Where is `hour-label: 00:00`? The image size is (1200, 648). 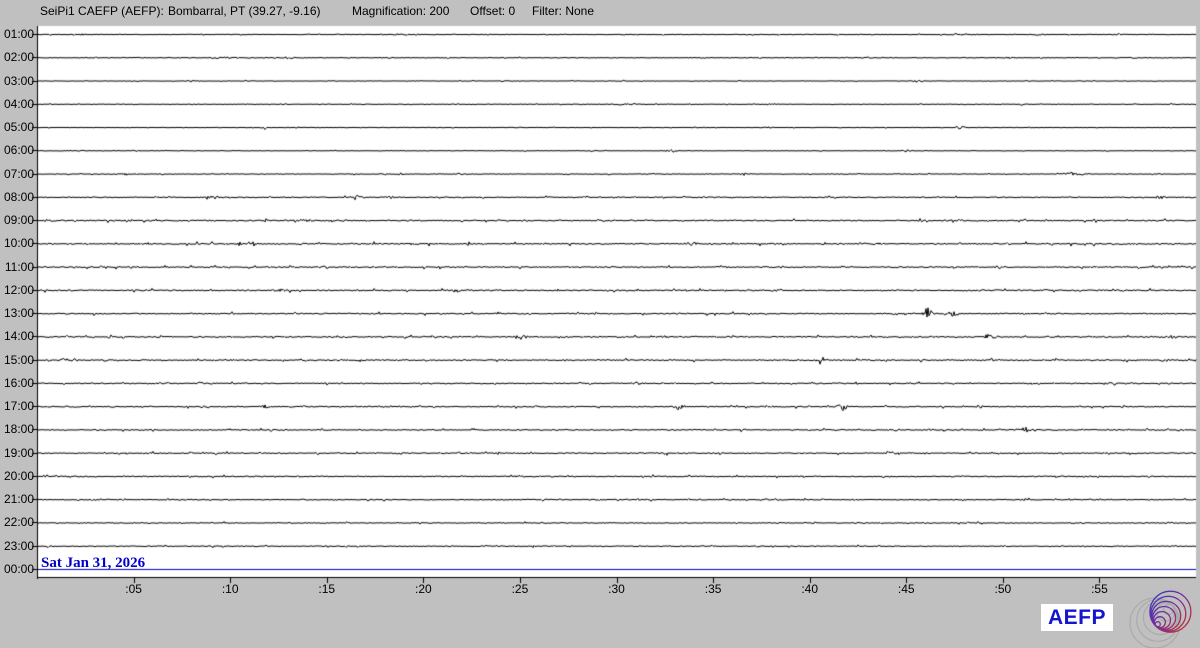 hour-label: 00:00 is located at coordinates (18, 568).